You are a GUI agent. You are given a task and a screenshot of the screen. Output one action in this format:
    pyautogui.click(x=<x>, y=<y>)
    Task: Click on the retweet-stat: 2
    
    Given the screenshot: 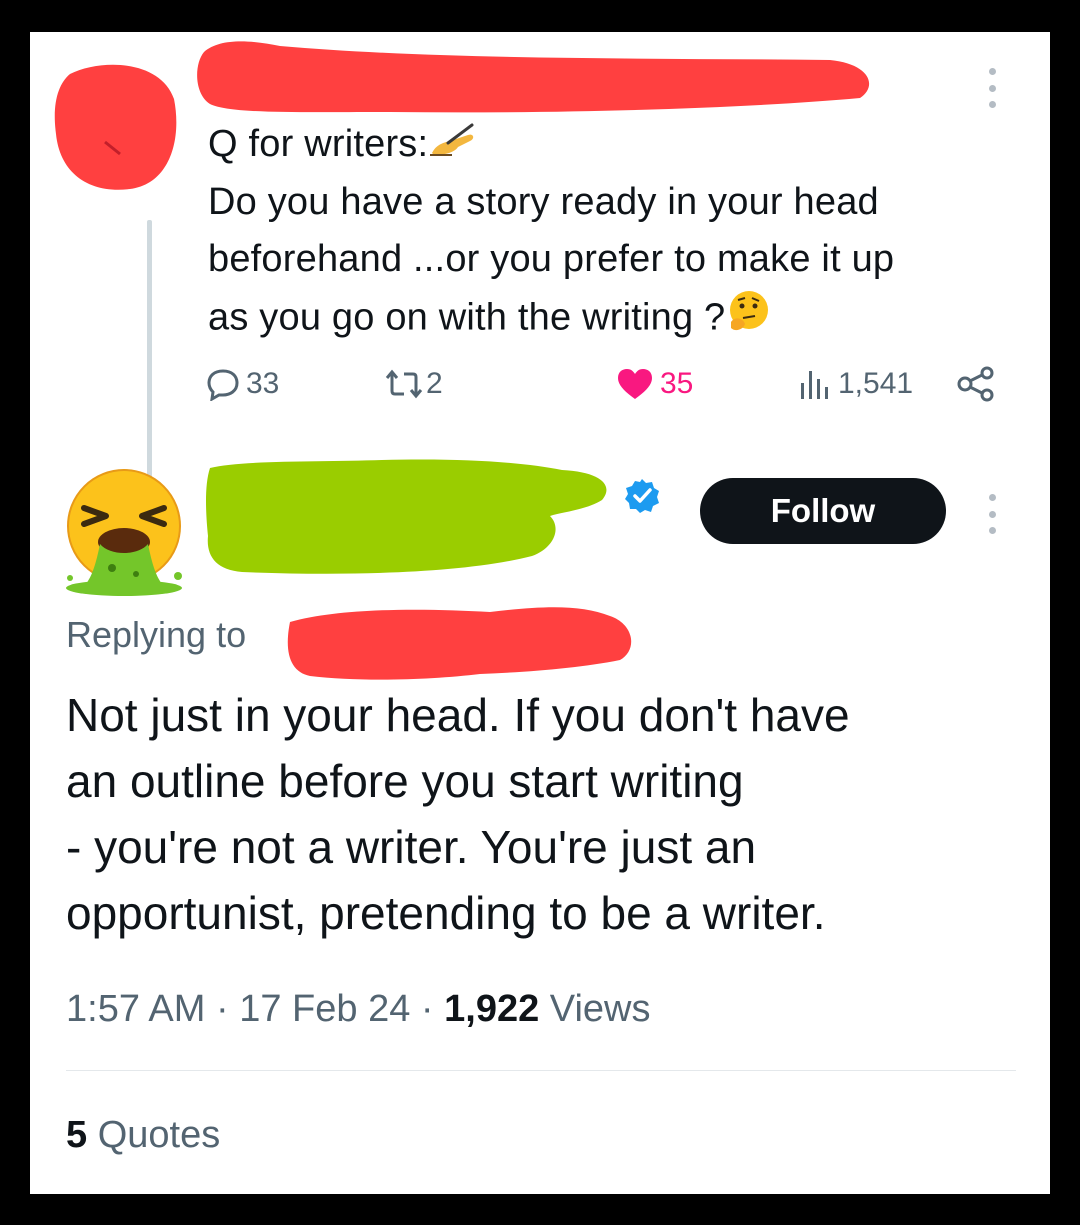 What is the action you would take?
    pyautogui.click(x=413, y=384)
    